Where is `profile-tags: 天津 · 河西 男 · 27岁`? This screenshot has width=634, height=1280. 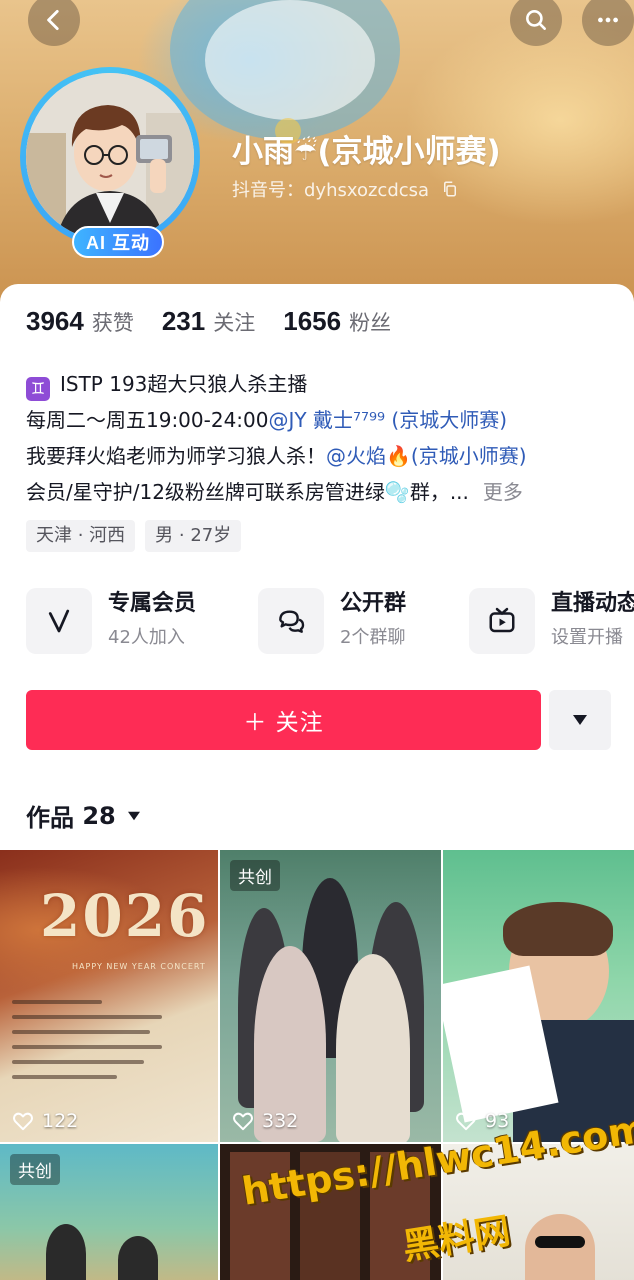
profile-tags: 天津 · 河西 男 · 27岁 is located at coordinates (138, 536).